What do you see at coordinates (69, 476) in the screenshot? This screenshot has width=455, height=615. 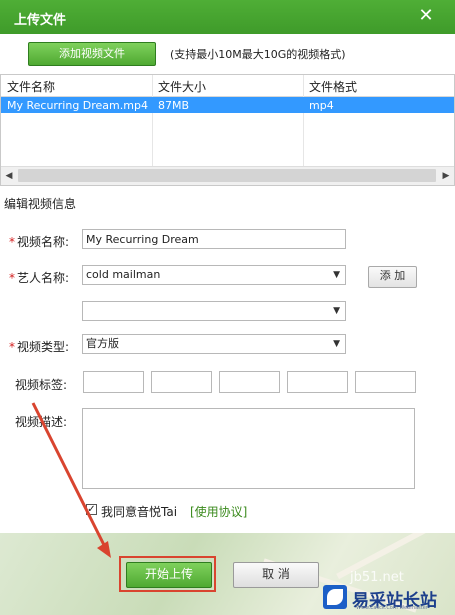 I see `arrow-shaft` at bounding box center [69, 476].